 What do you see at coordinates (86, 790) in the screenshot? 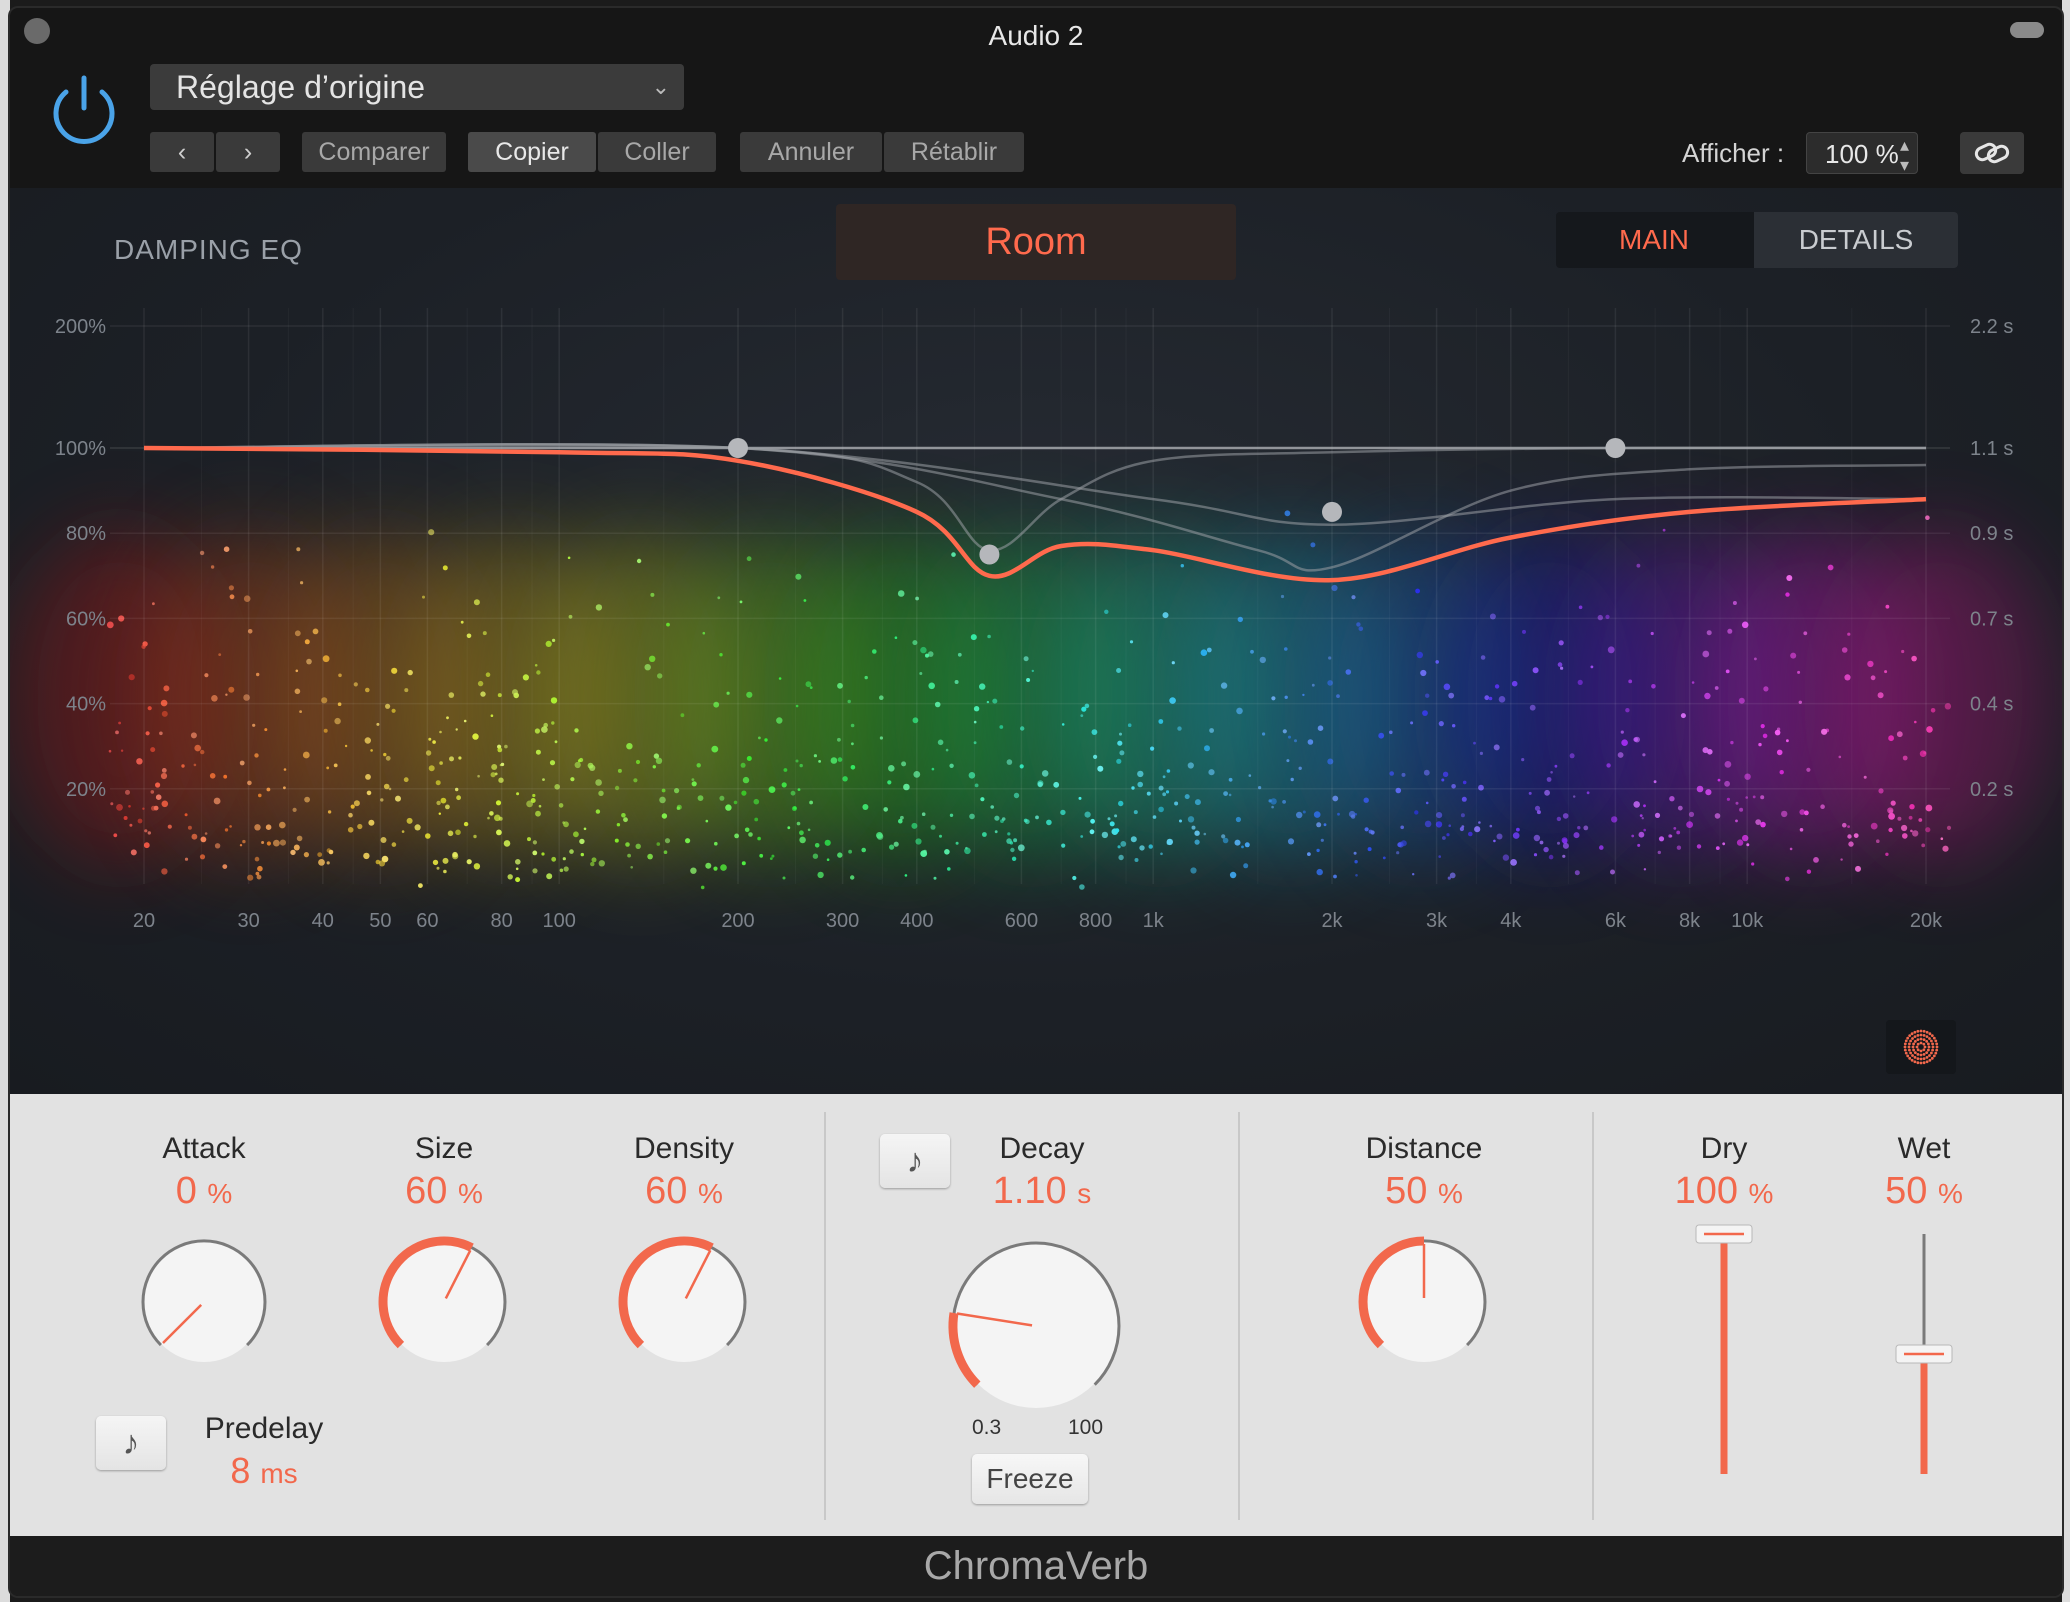
I see `y-tick-label: 20%` at bounding box center [86, 790].